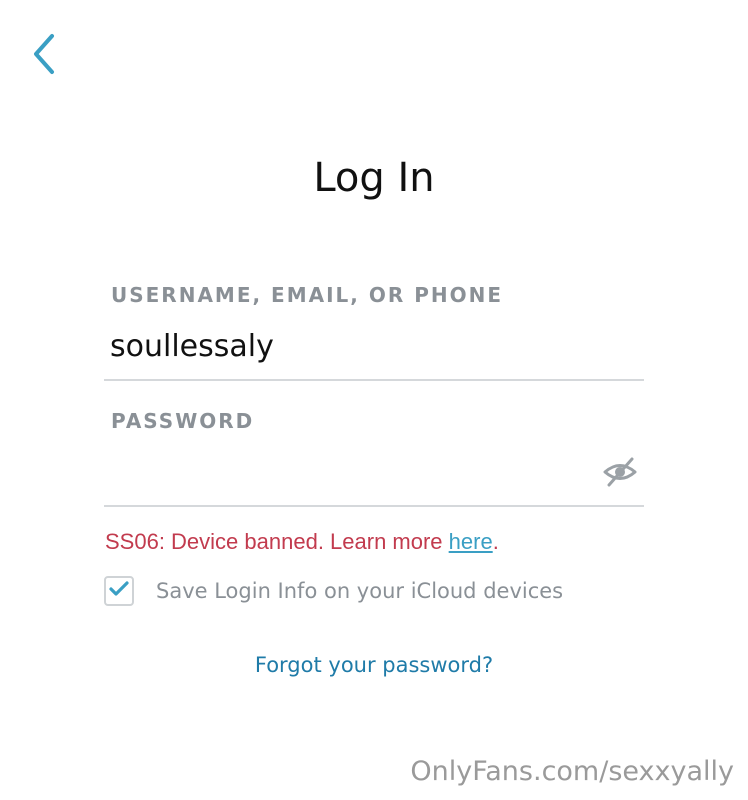  I want to click on back-button, so click(44, 56).